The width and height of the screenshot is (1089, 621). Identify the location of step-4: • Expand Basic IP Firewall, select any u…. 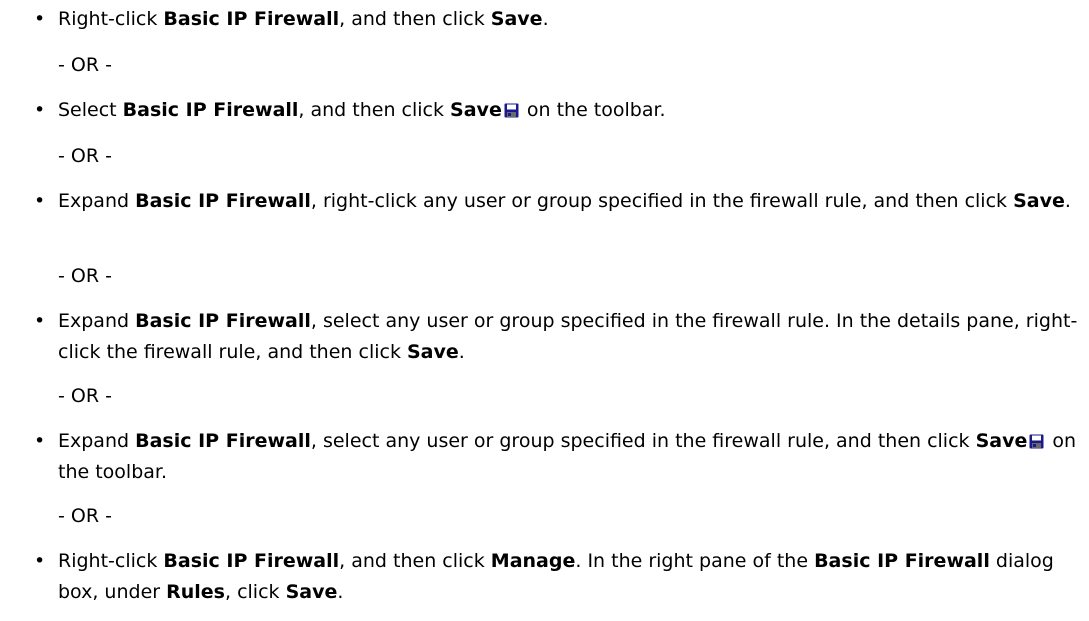
(559, 337).